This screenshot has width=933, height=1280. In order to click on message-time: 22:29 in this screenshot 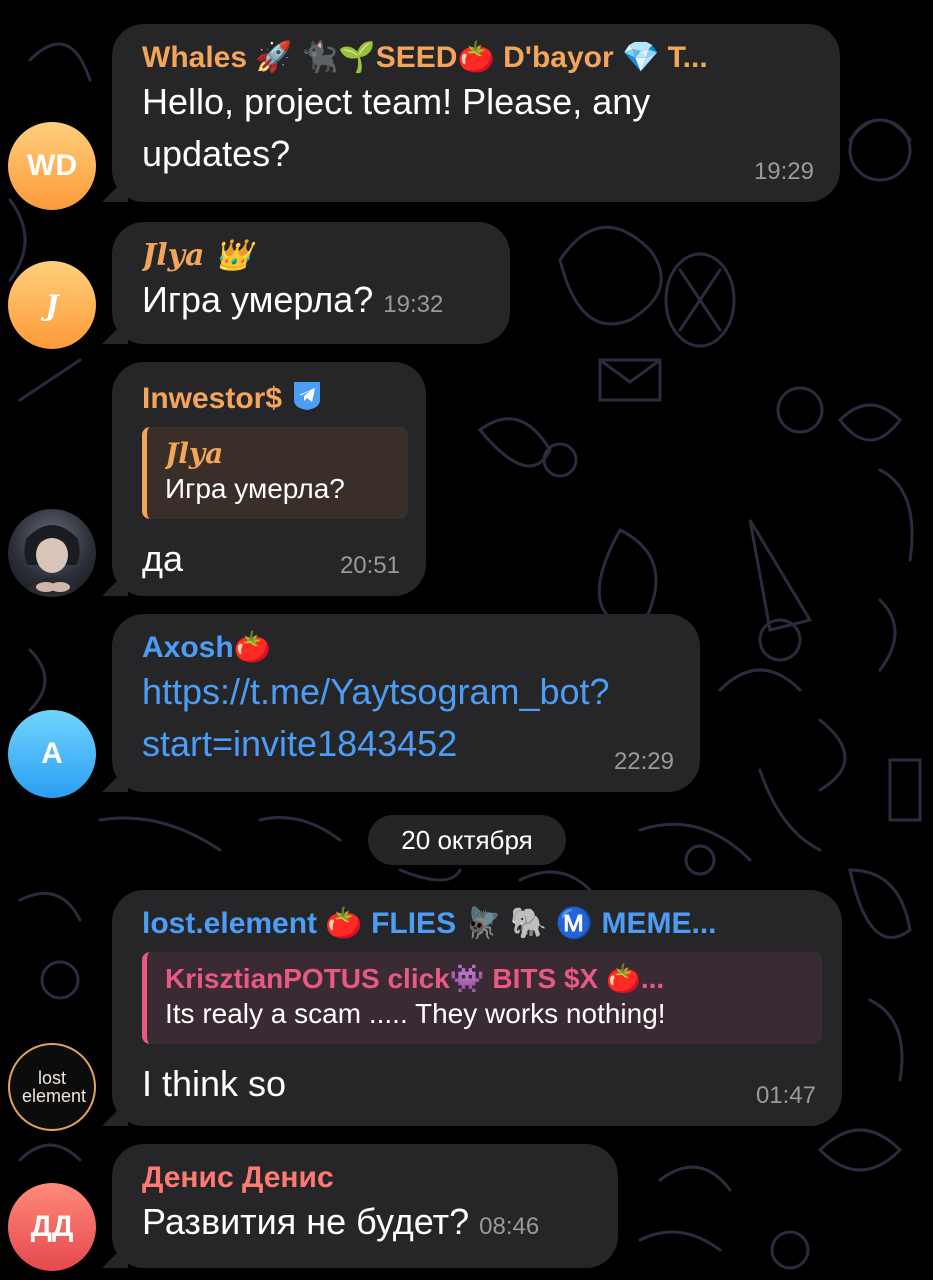, I will do `click(643, 761)`.